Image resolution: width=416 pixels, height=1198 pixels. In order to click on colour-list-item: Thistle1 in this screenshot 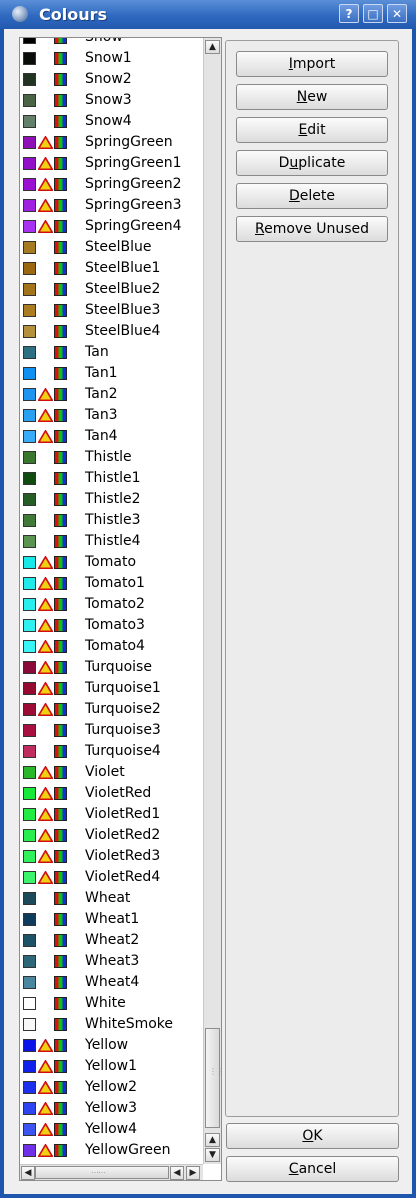, I will do `click(111, 479)`.